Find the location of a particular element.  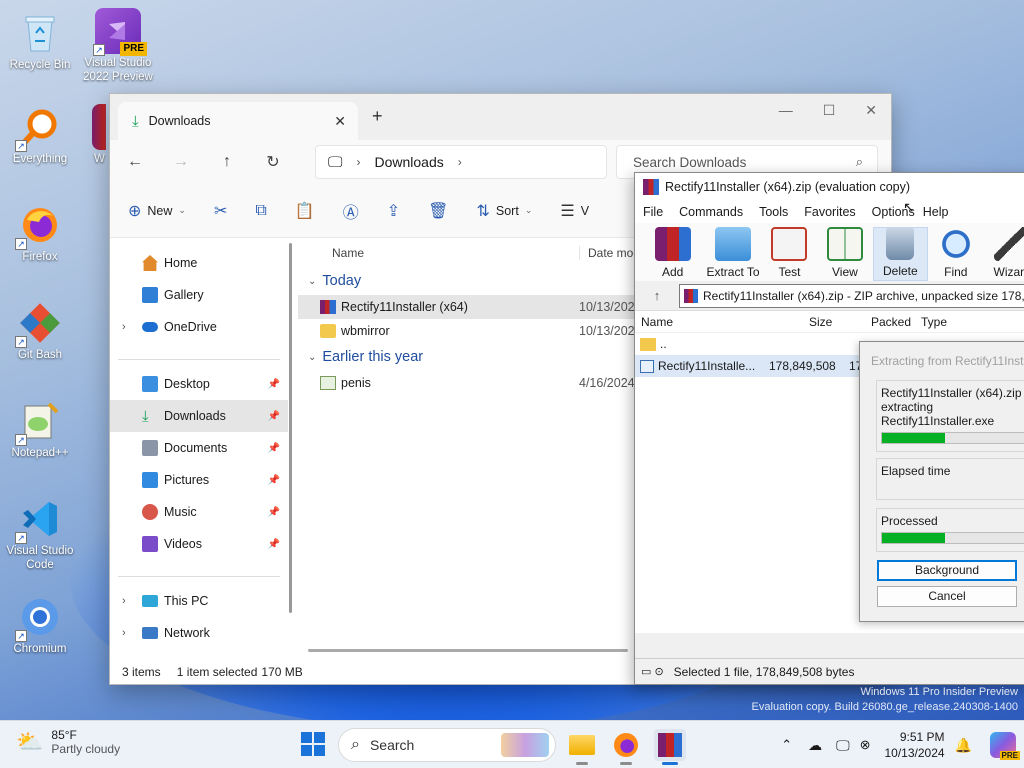

test-button: Test is located at coordinates (789, 254).